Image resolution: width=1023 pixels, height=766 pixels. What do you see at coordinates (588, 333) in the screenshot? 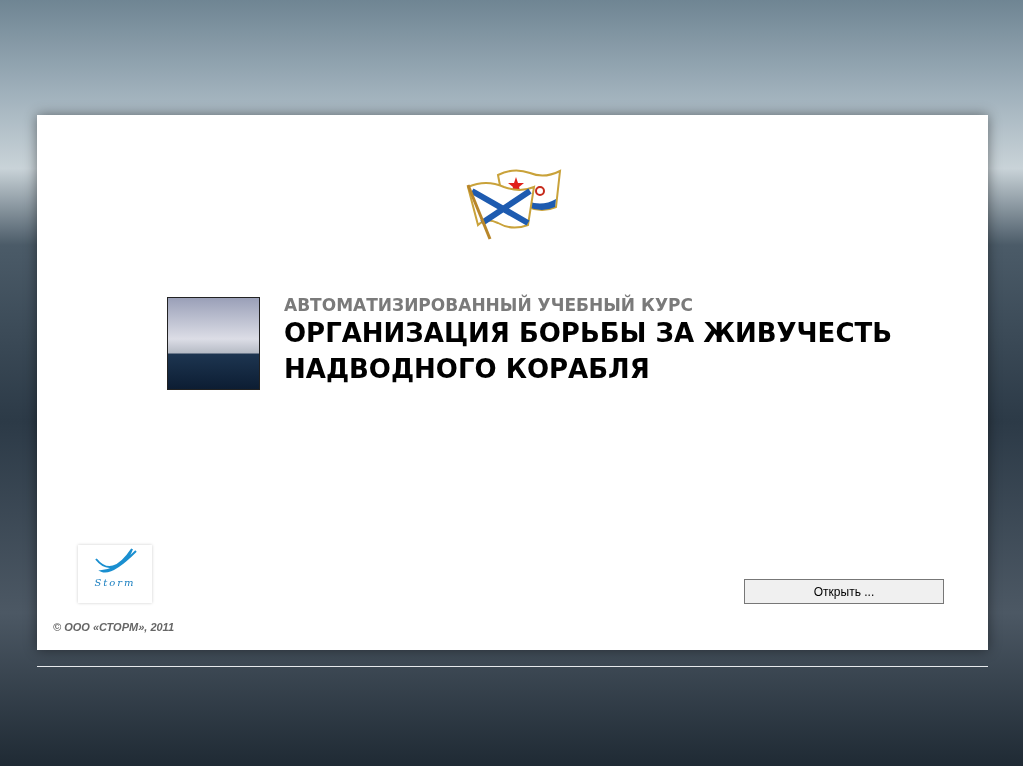
I see `course-title-line: ОРГАНИЗАЦИЯ БОРЬБЫ ЗА ЖИВУЧЕСТЬ` at bounding box center [588, 333].